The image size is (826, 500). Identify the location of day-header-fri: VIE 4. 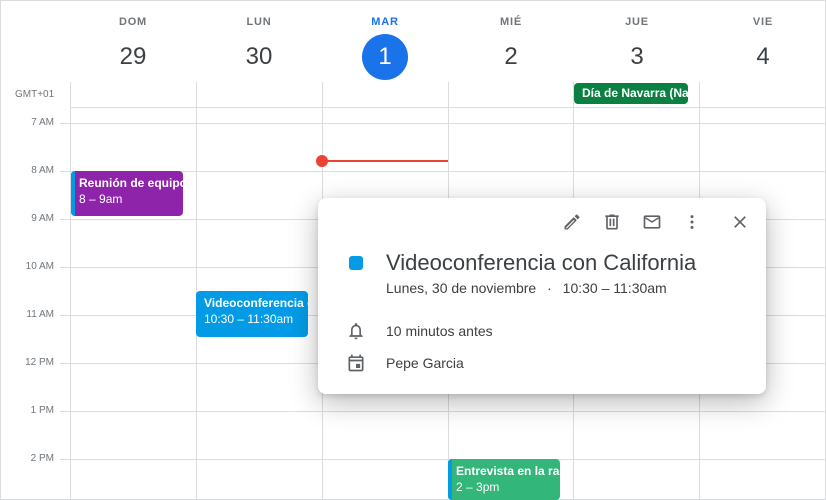
(763, 40).